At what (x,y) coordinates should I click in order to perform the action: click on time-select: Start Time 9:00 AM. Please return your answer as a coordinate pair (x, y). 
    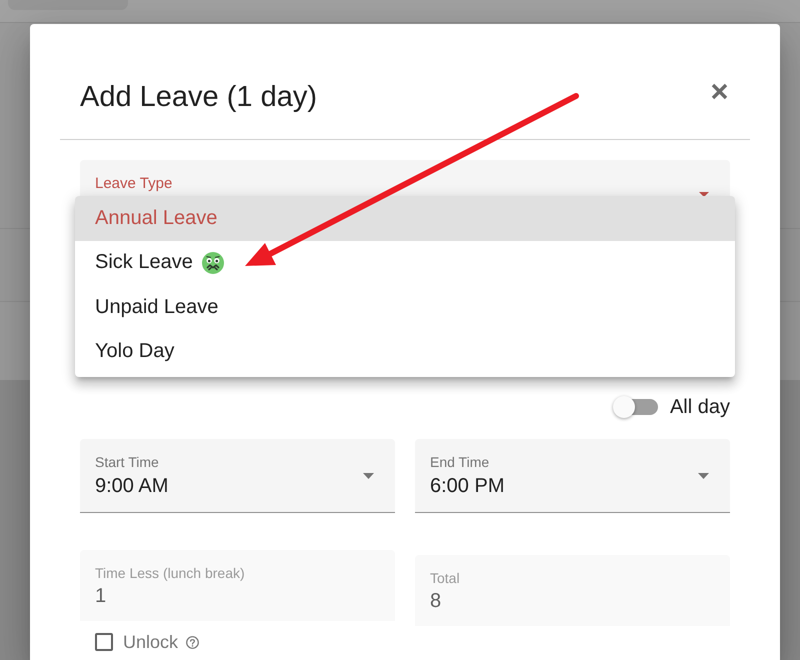
    Looking at the image, I should click on (237, 476).